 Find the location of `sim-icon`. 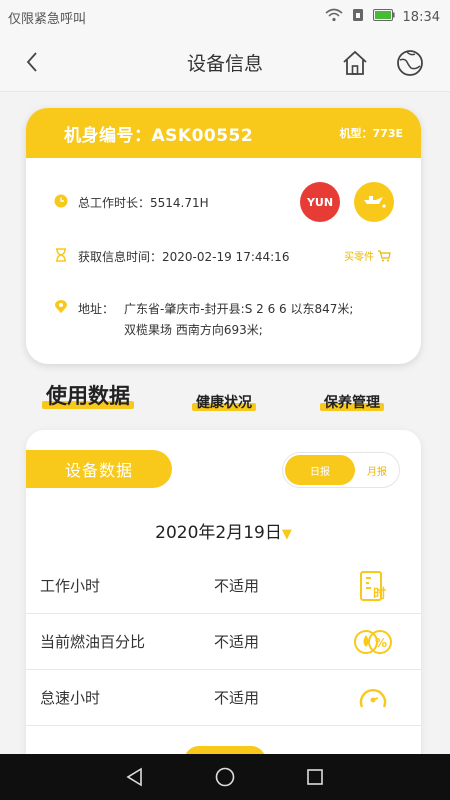

sim-icon is located at coordinates (358, 17).